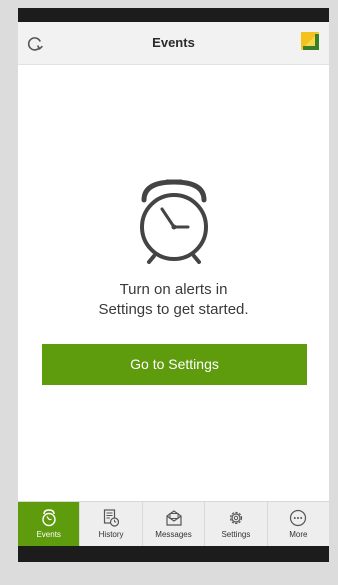  I want to click on status-bar, so click(173, 15).